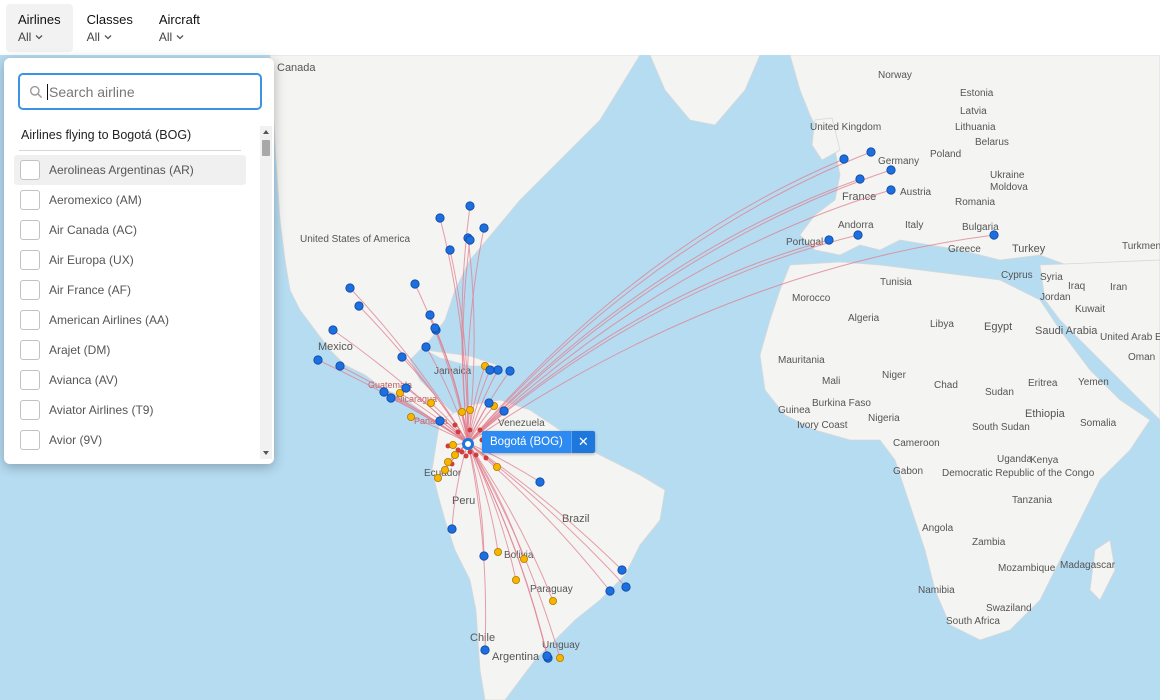  What do you see at coordinates (131, 230) in the screenshot?
I see `airline-option: Air Canada (AC)` at bounding box center [131, 230].